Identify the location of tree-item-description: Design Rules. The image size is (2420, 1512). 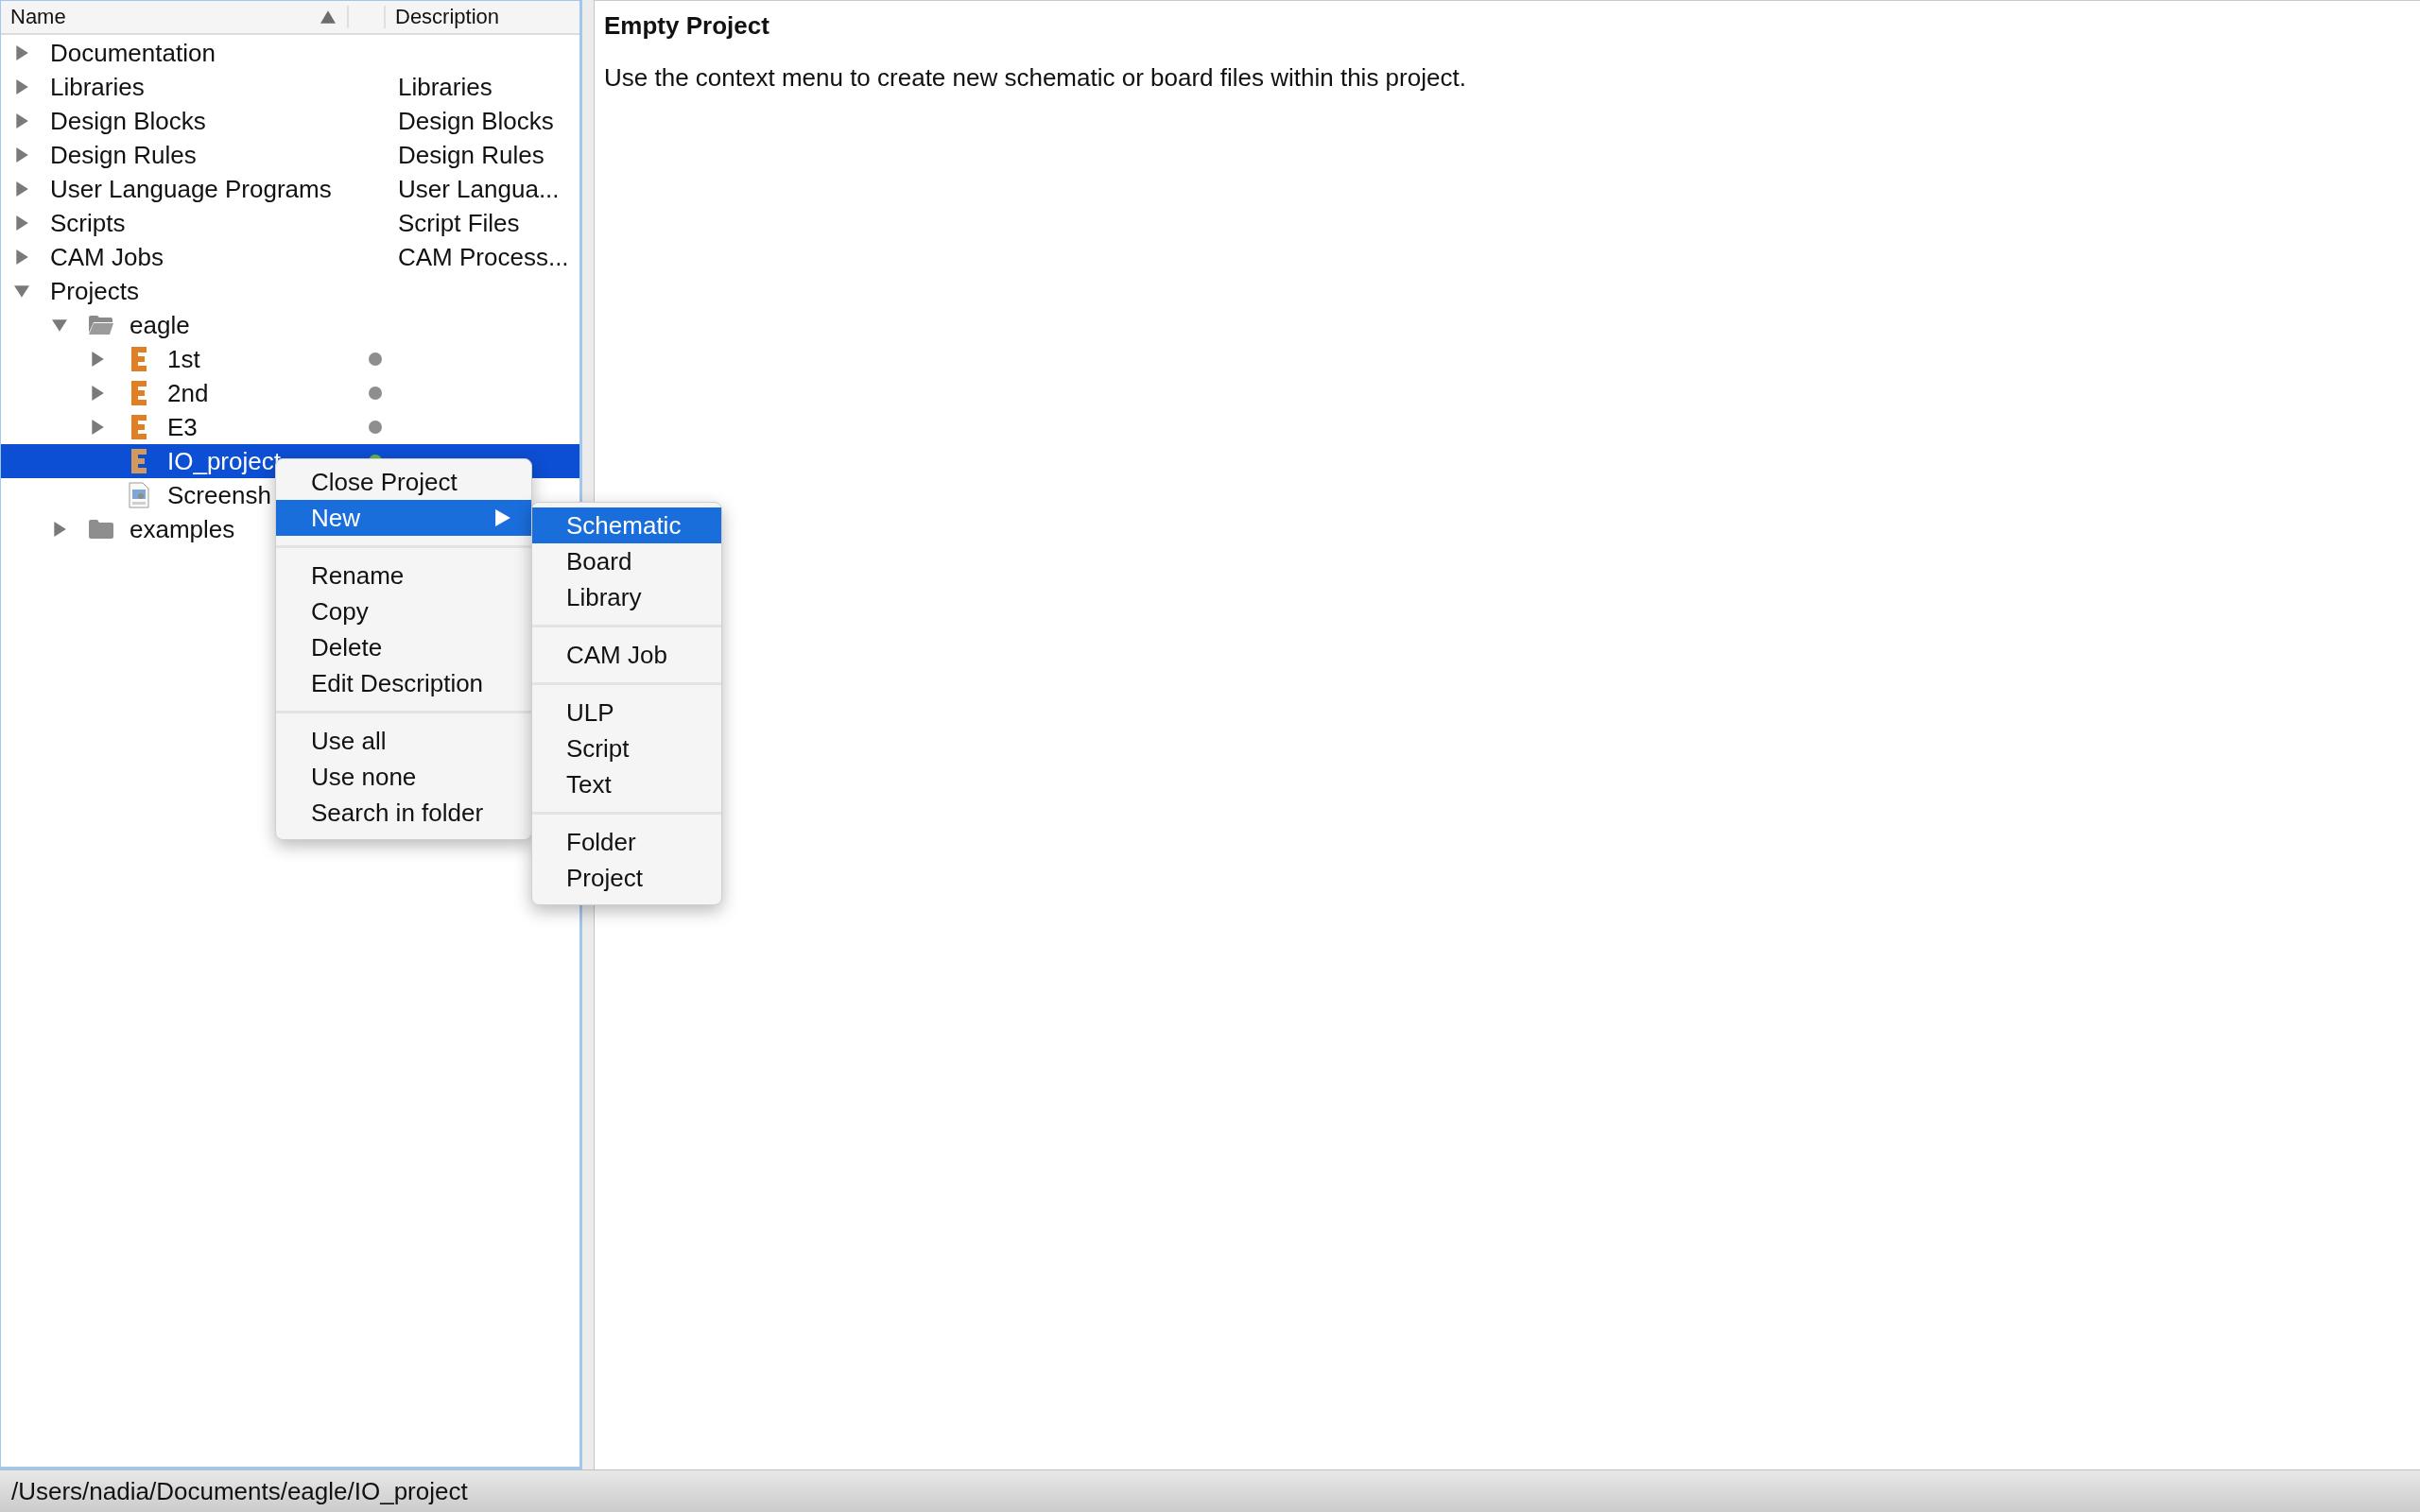
(471, 154).